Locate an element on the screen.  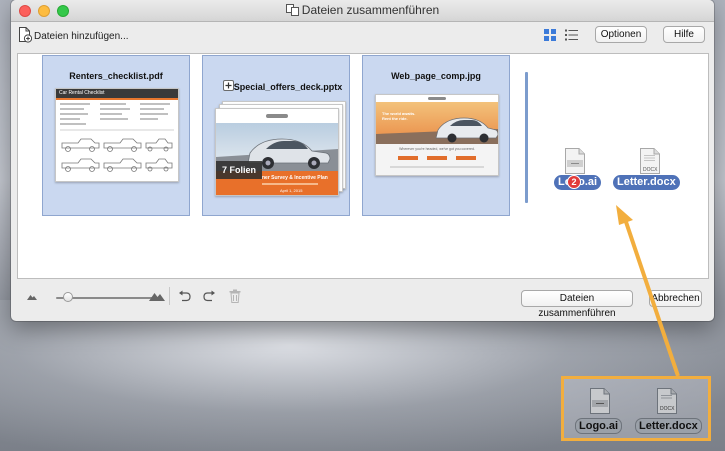
file-name-label: Renters_checklist.pdf is located at coordinates (116, 76).